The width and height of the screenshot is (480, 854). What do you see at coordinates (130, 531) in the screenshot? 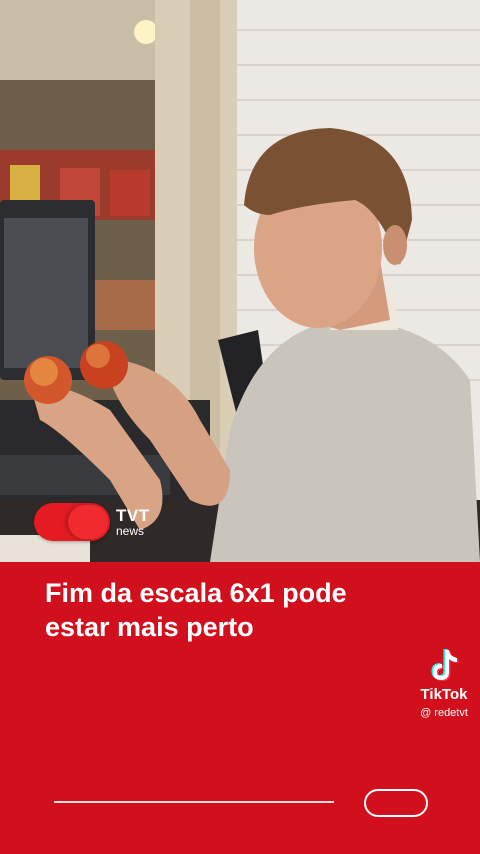
I see `brand-subname: news` at bounding box center [130, 531].